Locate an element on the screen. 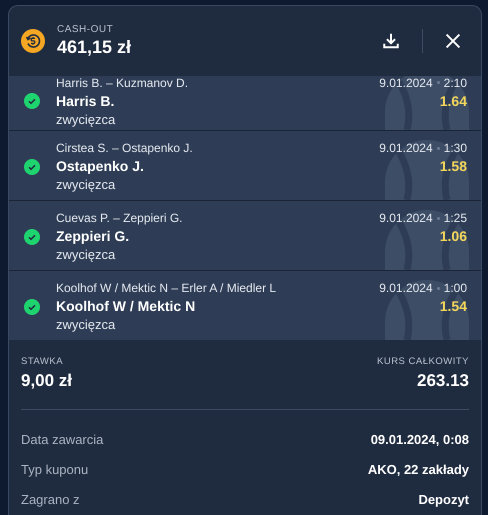 The image size is (488, 515). match-time: 2:10 is located at coordinates (455, 83).